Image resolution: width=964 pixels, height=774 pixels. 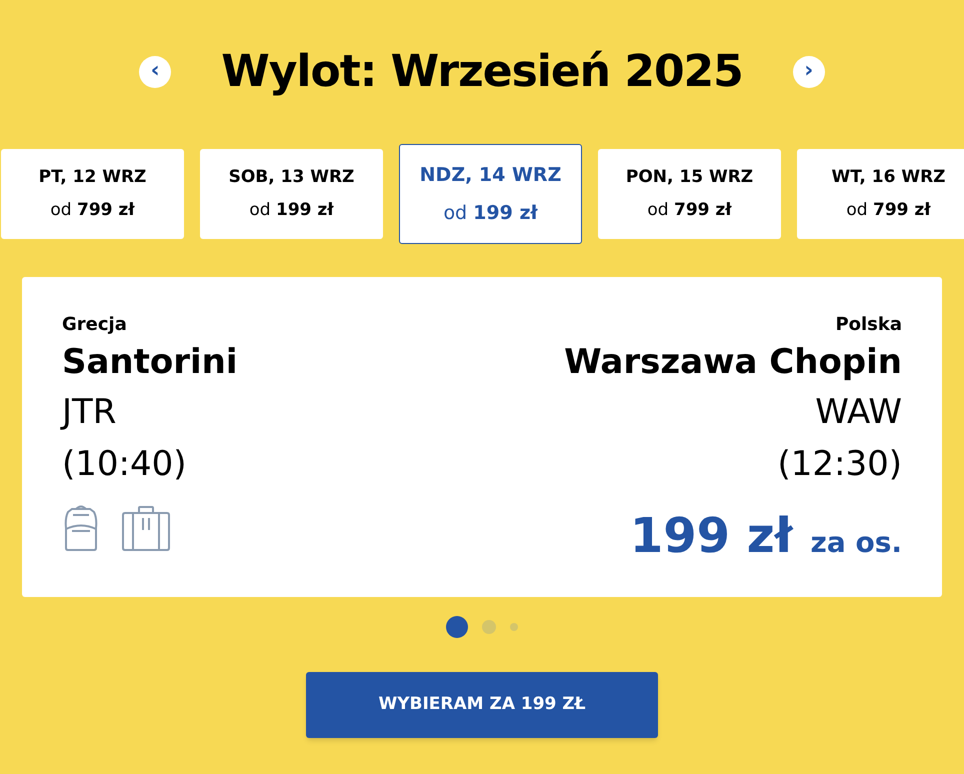 I want to click on suitcase-icon, so click(x=146, y=528).